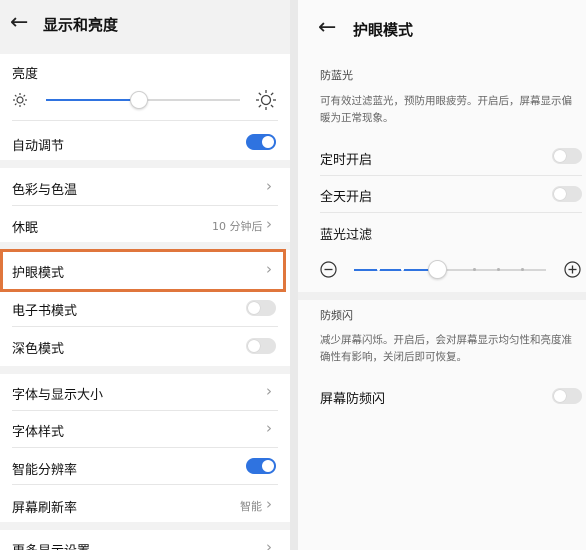 Image resolution: width=586 pixels, height=550 pixels. I want to click on auto-adjust-label: 自动调节, so click(38, 146).